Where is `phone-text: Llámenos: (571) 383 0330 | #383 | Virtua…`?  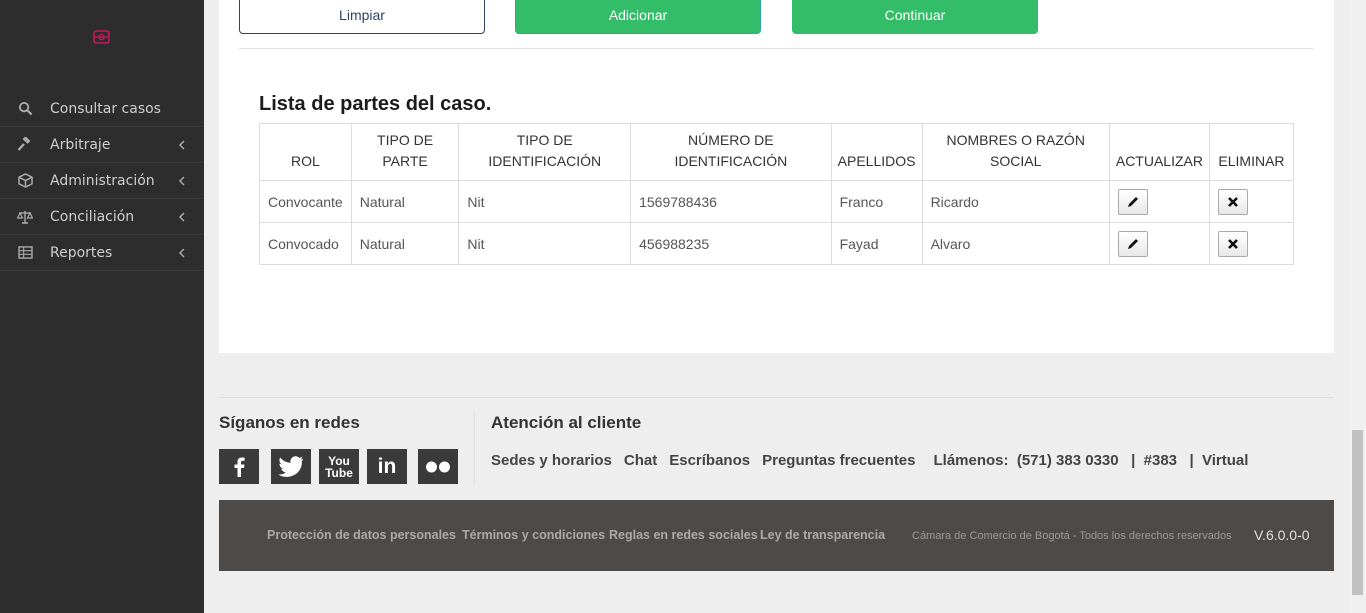
phone-text: Llámenos: (571) 383 0330 | #383 | Virtua… is located at coordinates (1091, 460).